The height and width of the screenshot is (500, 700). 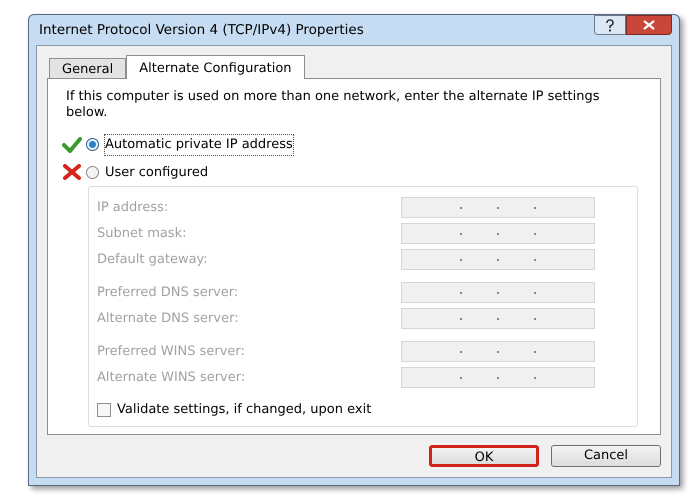 What do you see at coordinates (332, 105) in the screenshot?
I see `intro-text: If this computer is used on more than one network, enter the alternate IP settings below.` at bounding box center [332, 105].